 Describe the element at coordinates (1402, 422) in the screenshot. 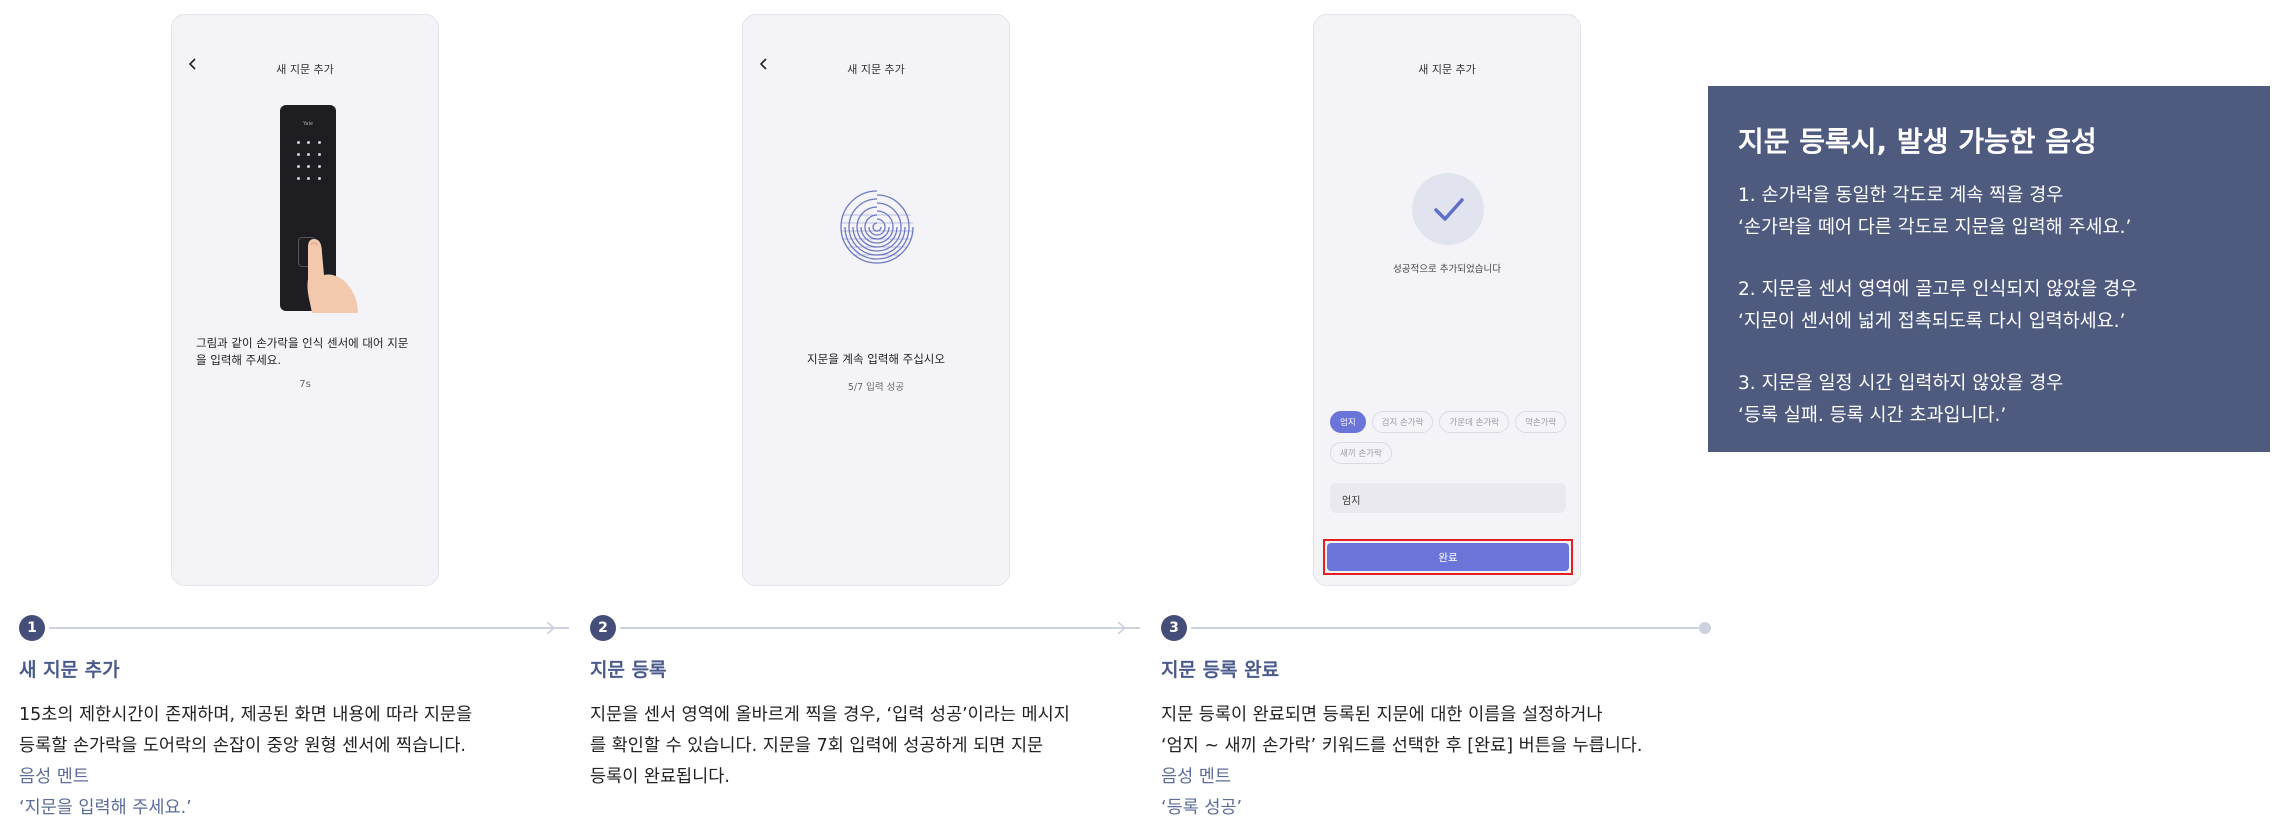

I see `chip-index-finger: 검지 손가락` at that location.